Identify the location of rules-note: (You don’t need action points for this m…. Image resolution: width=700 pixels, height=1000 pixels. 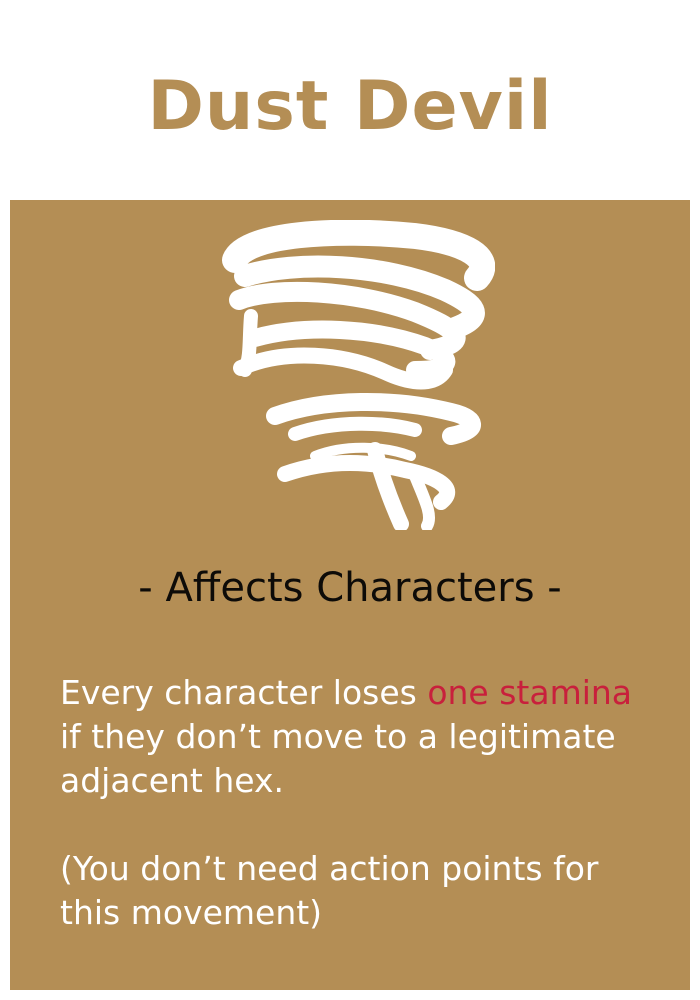
(329, 890).